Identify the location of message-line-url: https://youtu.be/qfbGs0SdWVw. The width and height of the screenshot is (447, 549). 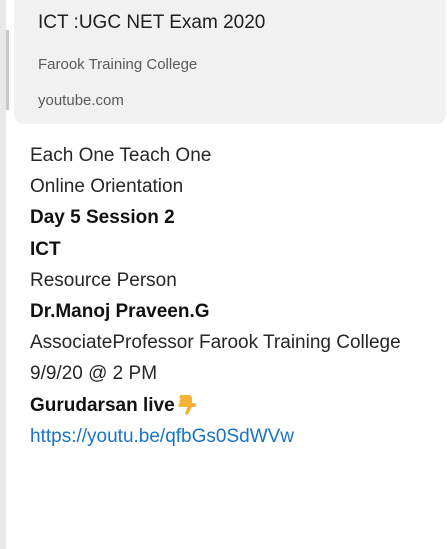
(238, 436).